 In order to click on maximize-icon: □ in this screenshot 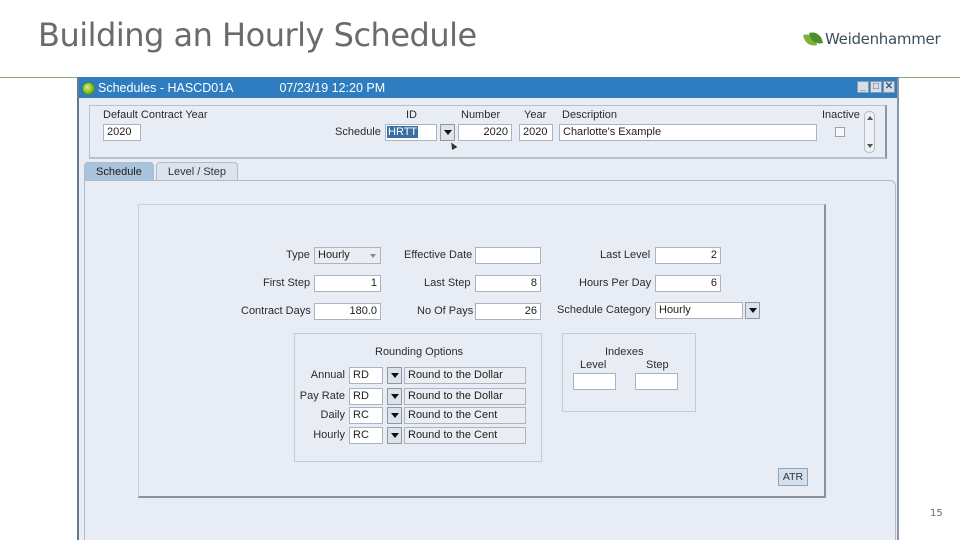, I will do `click(876, 86)`.